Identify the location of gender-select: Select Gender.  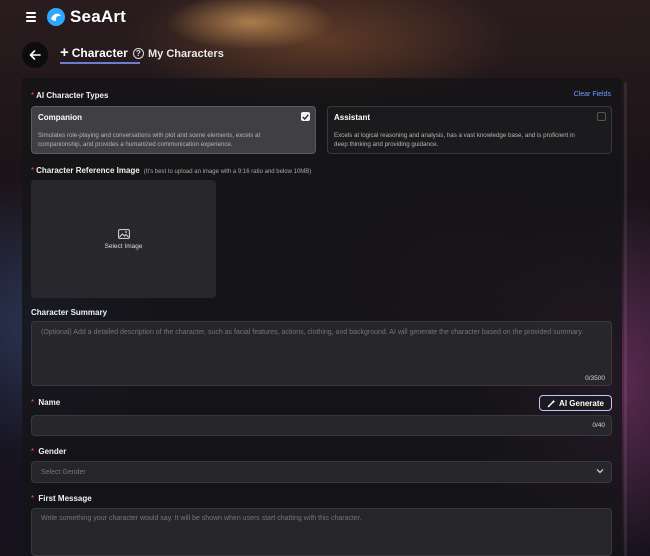
(321, 472).